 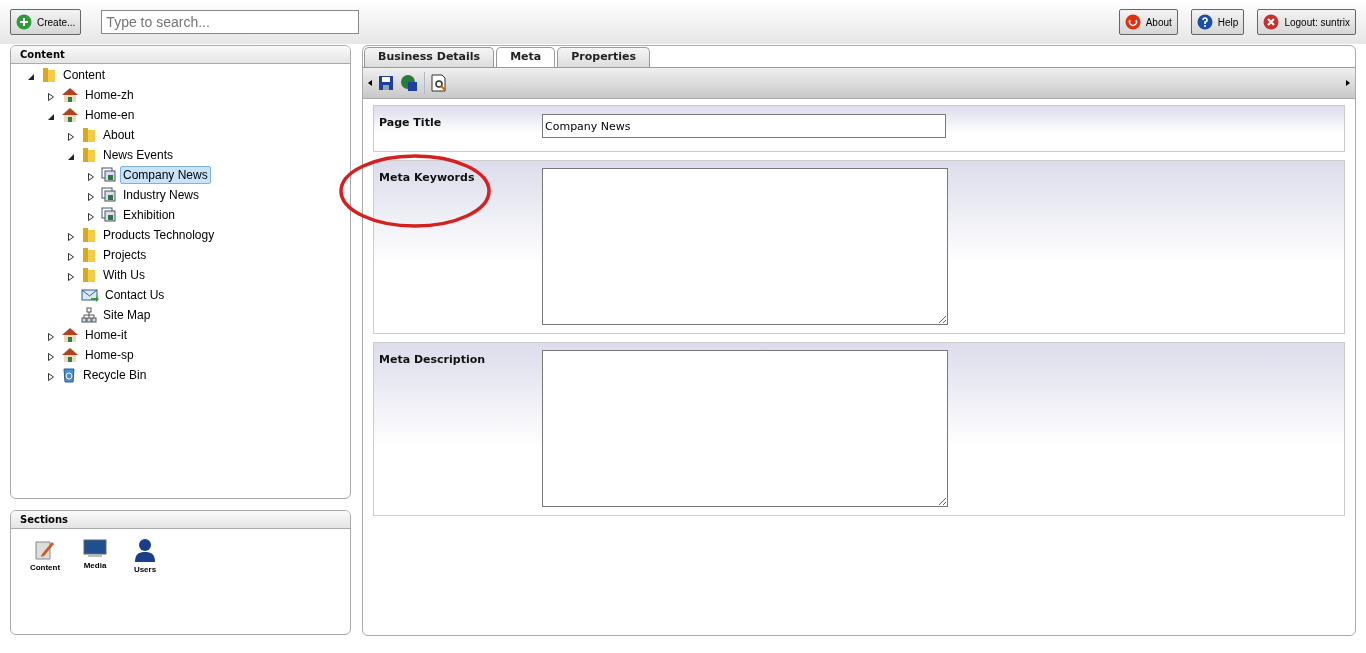 I want to click on tree-item: Products Technology, so click(x=159, y=235).